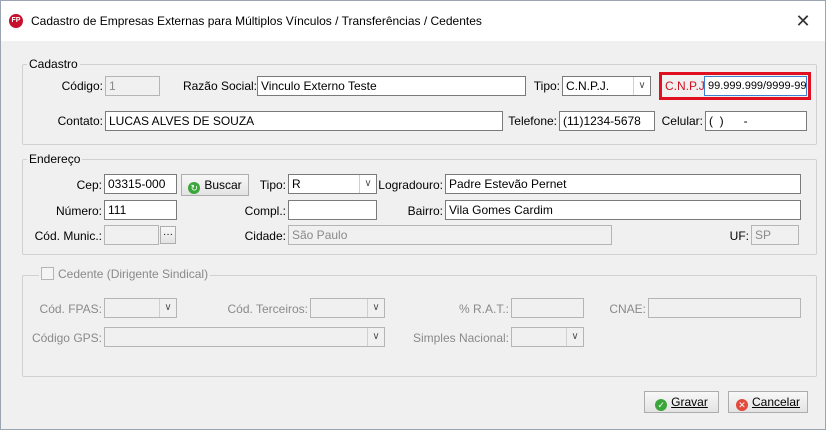  What do you see at coordinates (483, 309) in the screenshot?
I see `rat-label: % R.A.T.:` at bounding box center [483, 309].